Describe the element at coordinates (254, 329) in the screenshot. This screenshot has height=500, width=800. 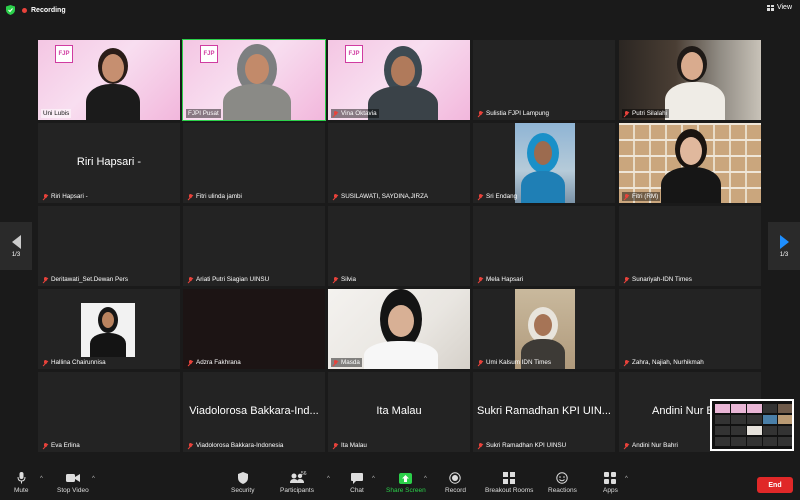
I see `video-tile: Adzra Fakhrana` at that location.